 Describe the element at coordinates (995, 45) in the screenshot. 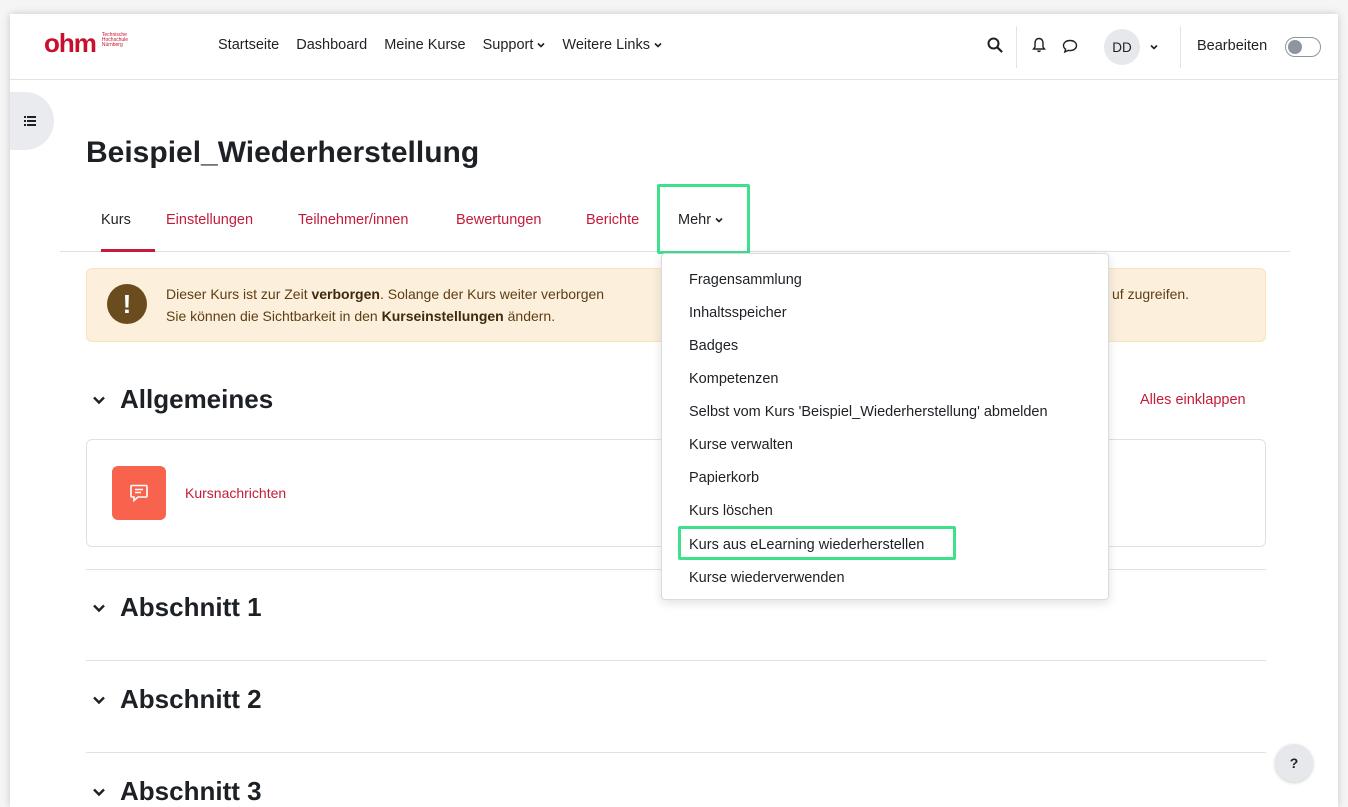

I see `search-icon` at that location.